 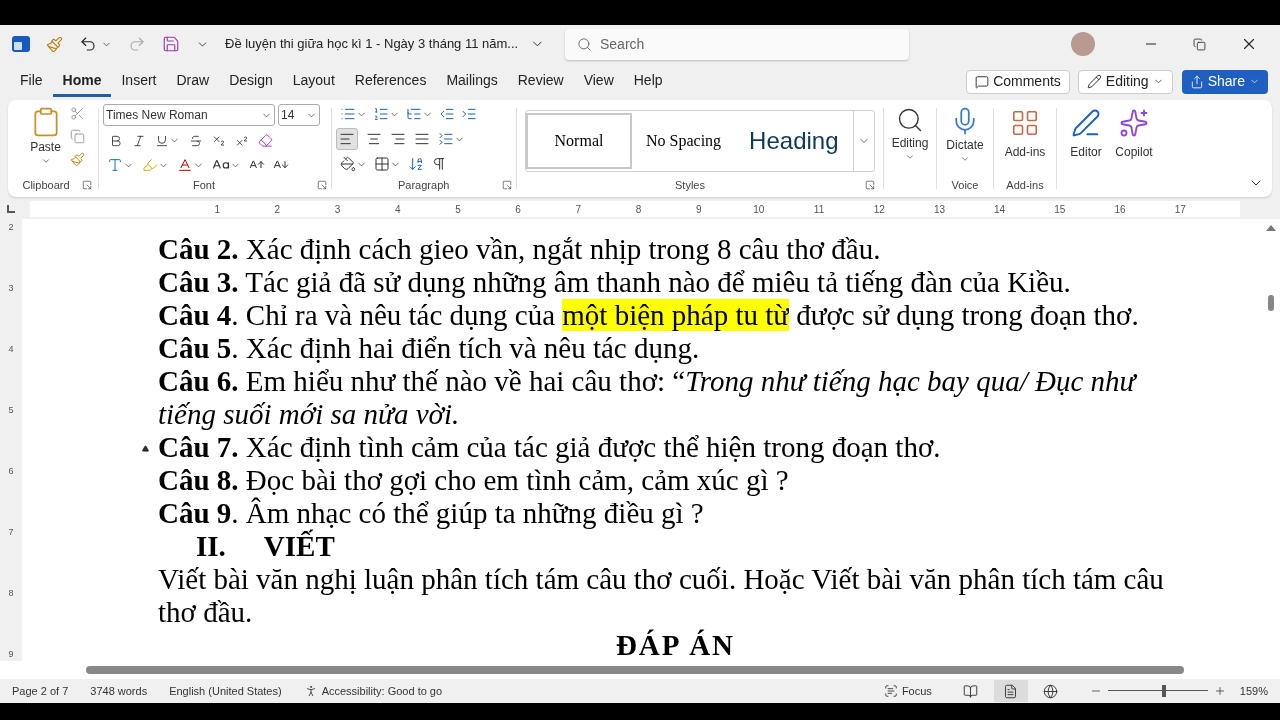 I want to click on ruler-number: 3, so click(x=11, y=288).